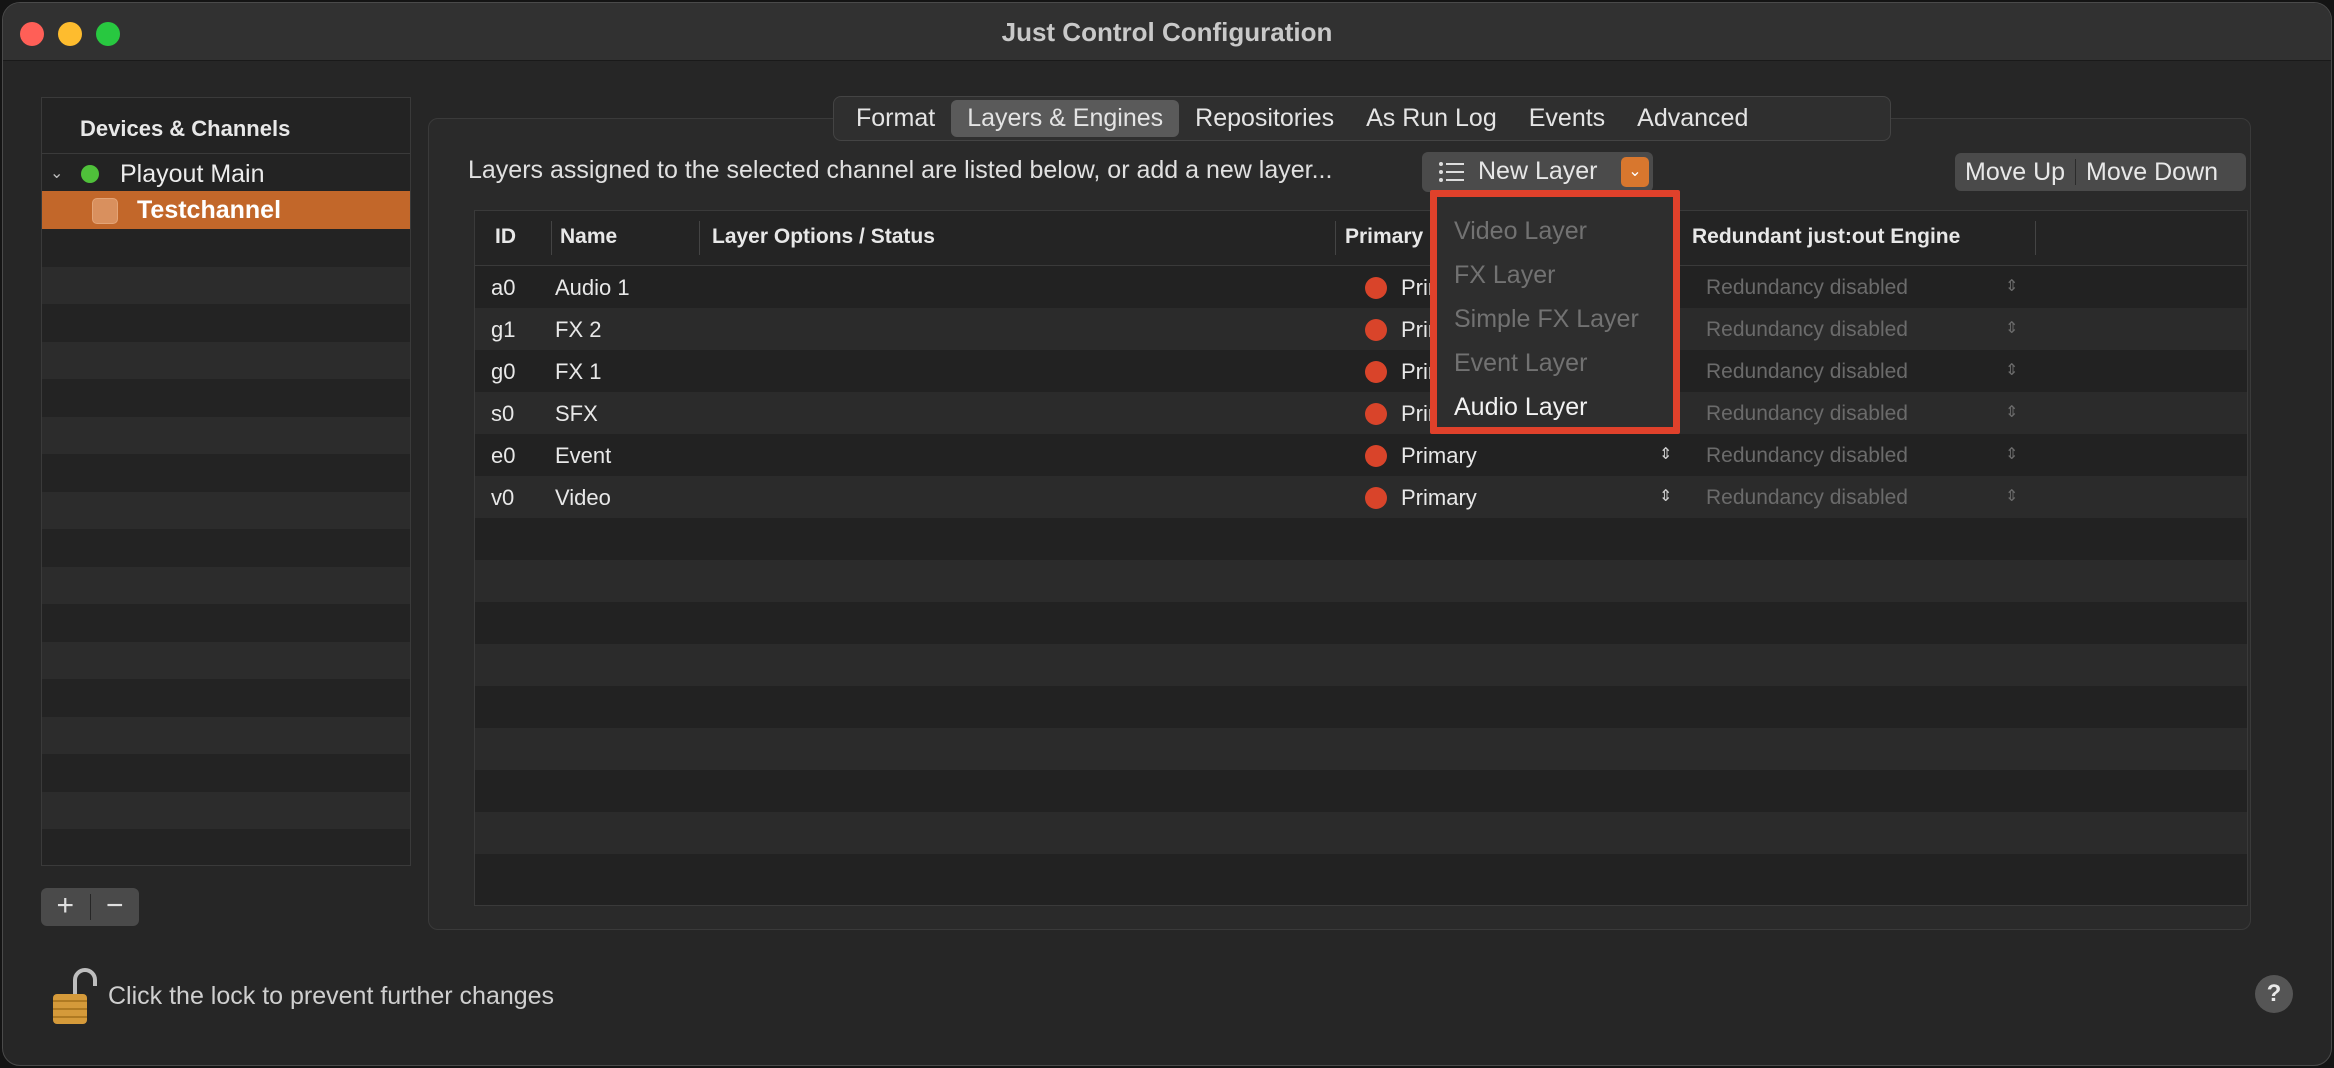  I want to click on table-row: v0 Video Primary ⇕ Redundancy disabled ⇕, so click(1361, 497).